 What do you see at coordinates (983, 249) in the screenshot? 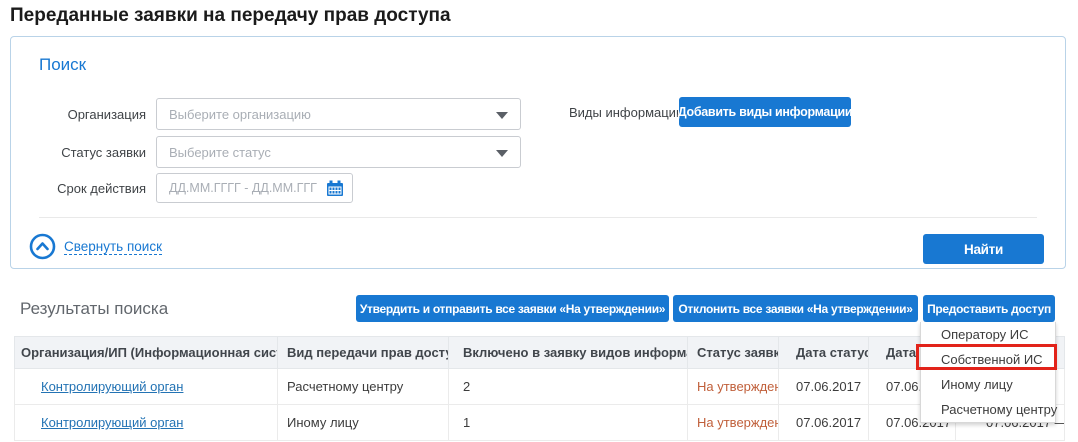
I see `find-button: Найти` at bounding box center [983, 249].